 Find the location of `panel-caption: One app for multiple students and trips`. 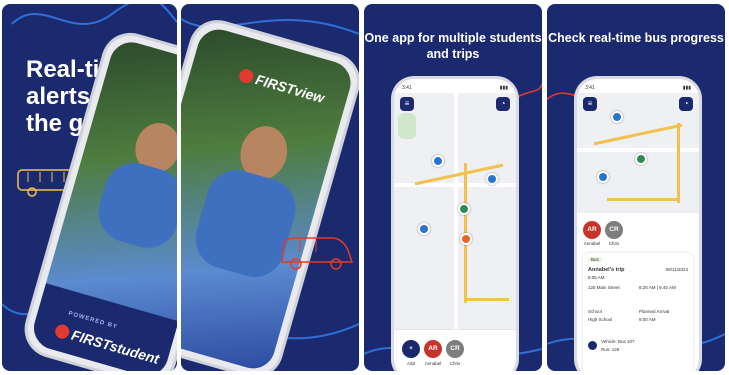

panel-caption: One app for multiple students and trips is located at coordinates (453, 46).